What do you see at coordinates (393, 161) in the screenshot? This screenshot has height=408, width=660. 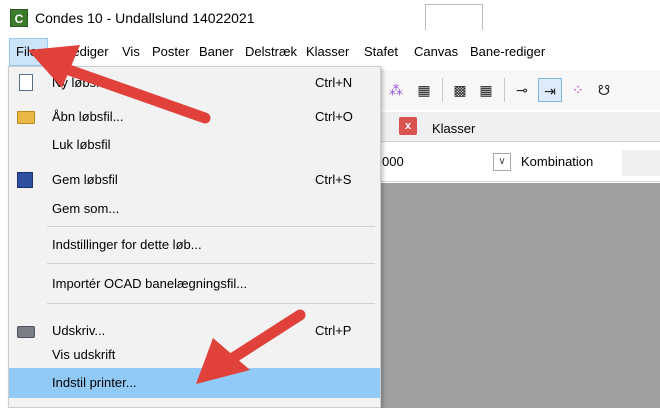 I see `filter-value: 000` at bounding box center [393, 161].